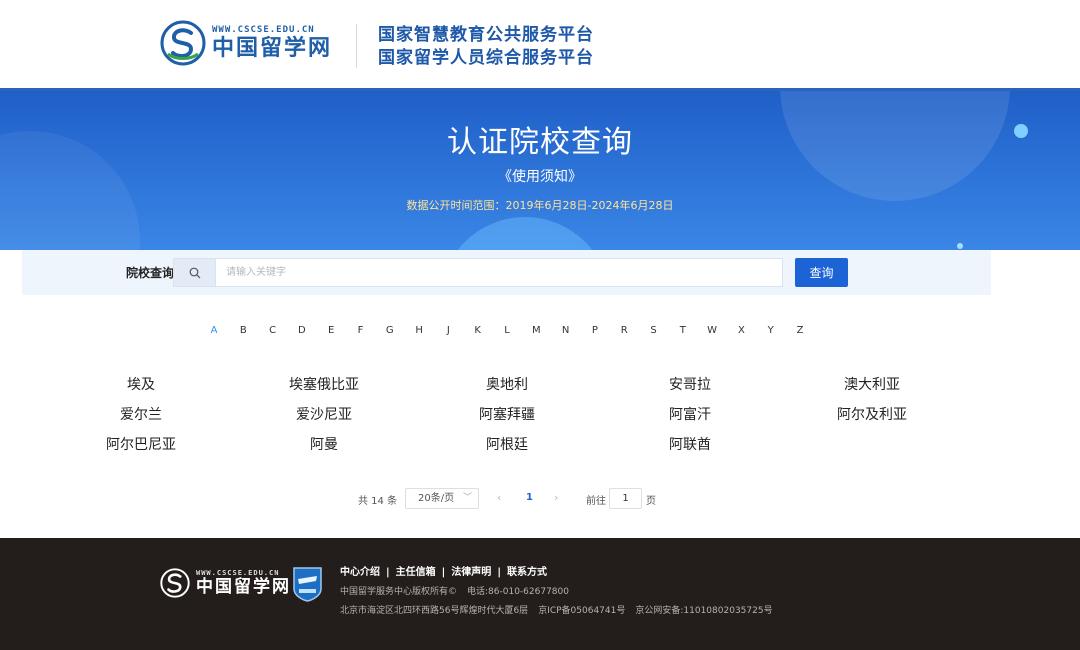 The image size is (1080, 650). I want to click on letter-filter-y: Y, so click(771, 330).